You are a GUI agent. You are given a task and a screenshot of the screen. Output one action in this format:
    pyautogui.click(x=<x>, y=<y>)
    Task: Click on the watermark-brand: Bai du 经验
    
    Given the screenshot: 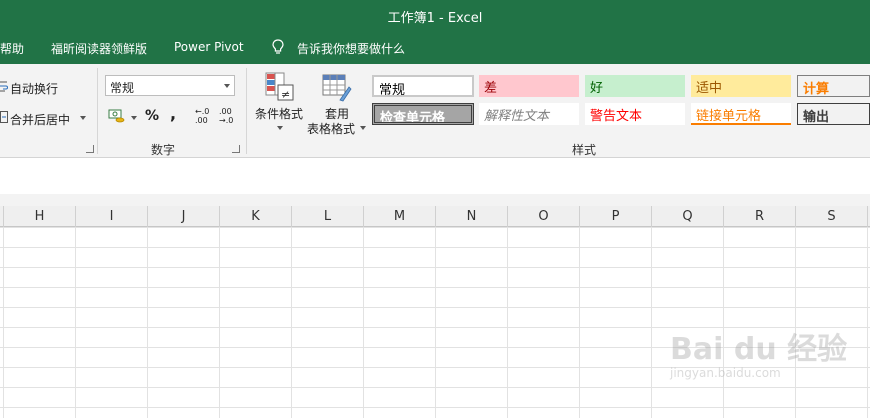 What is the action you would take?
    pyautogui.click(x=759, y=349)
    